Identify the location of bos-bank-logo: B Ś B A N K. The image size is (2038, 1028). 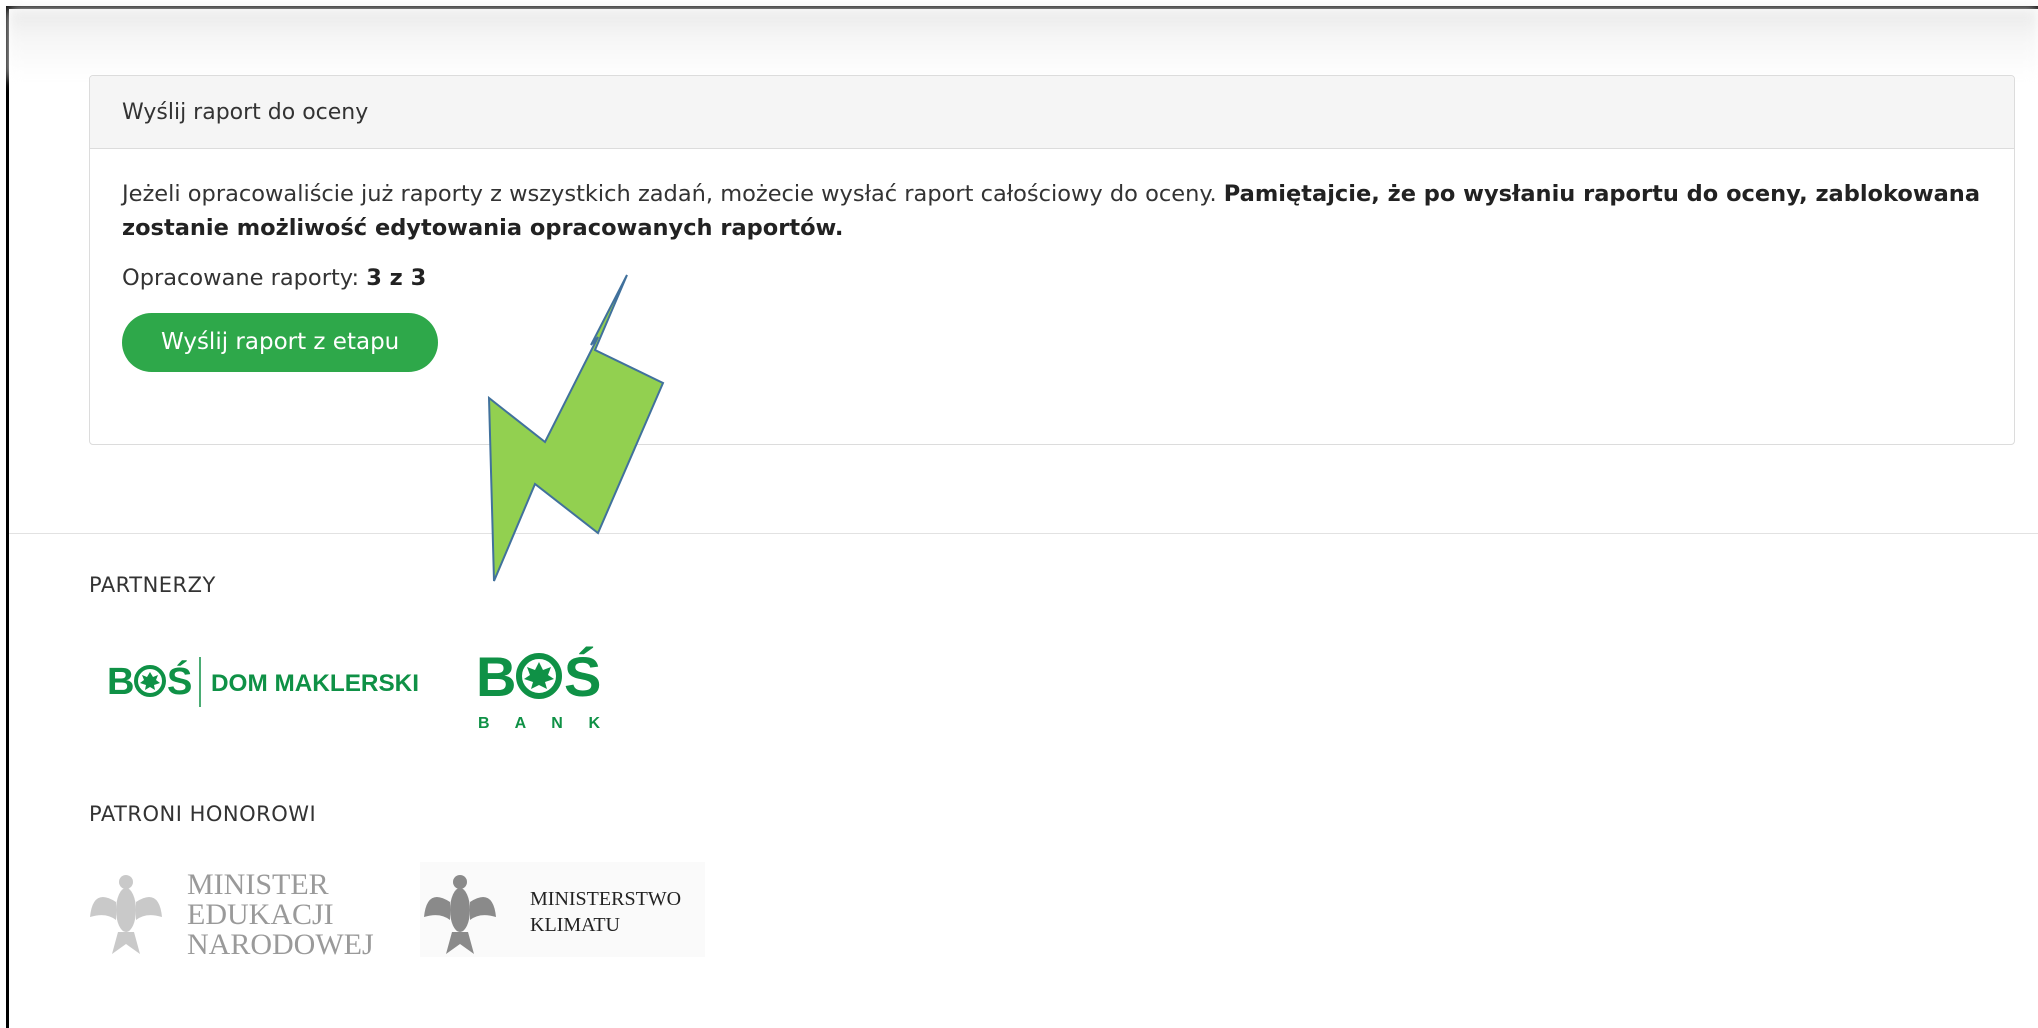
(544, 687).